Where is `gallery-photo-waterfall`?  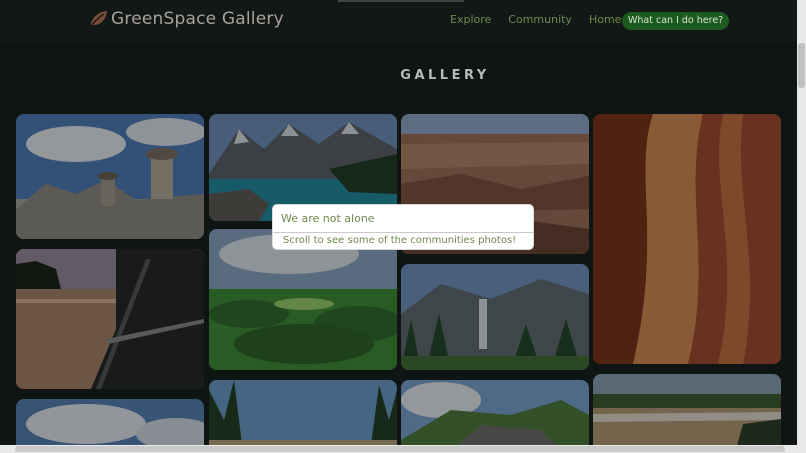 gallery-photo-waterfall is located at coordinates (495, 317).